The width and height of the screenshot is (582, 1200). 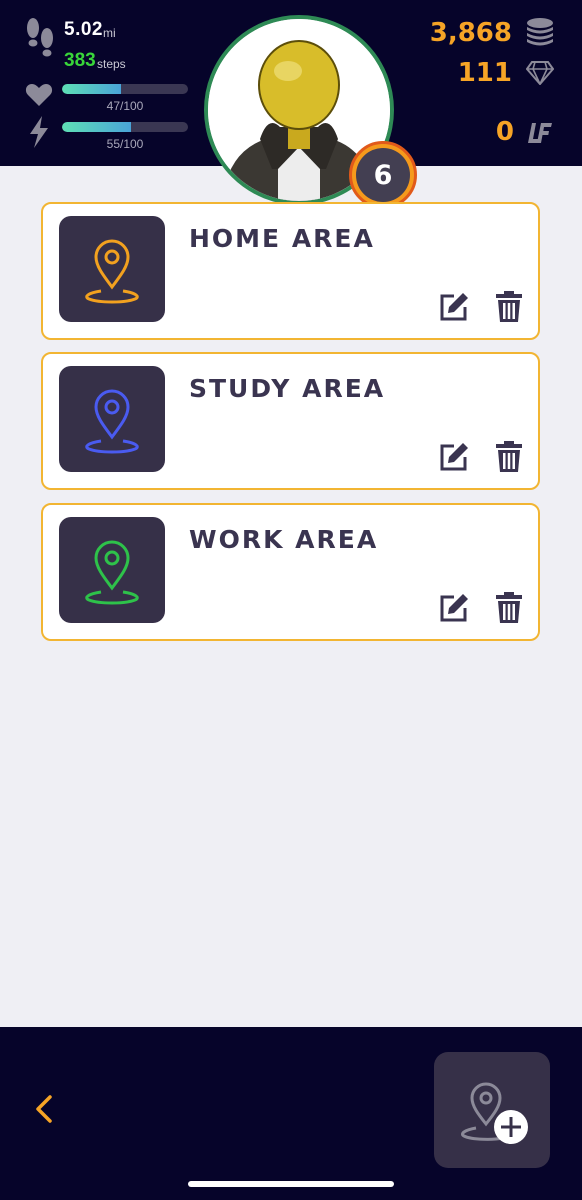 What do you see at coordinates (40, 37) in the screenshot?
I see `footprints-icon` at bounding box center [40, 37].